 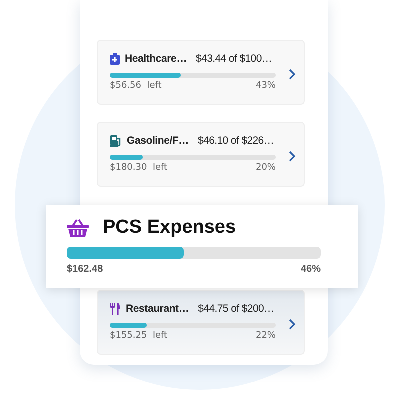 I want to click on card-title: PCS Expenses, so click(x=169, y=228).